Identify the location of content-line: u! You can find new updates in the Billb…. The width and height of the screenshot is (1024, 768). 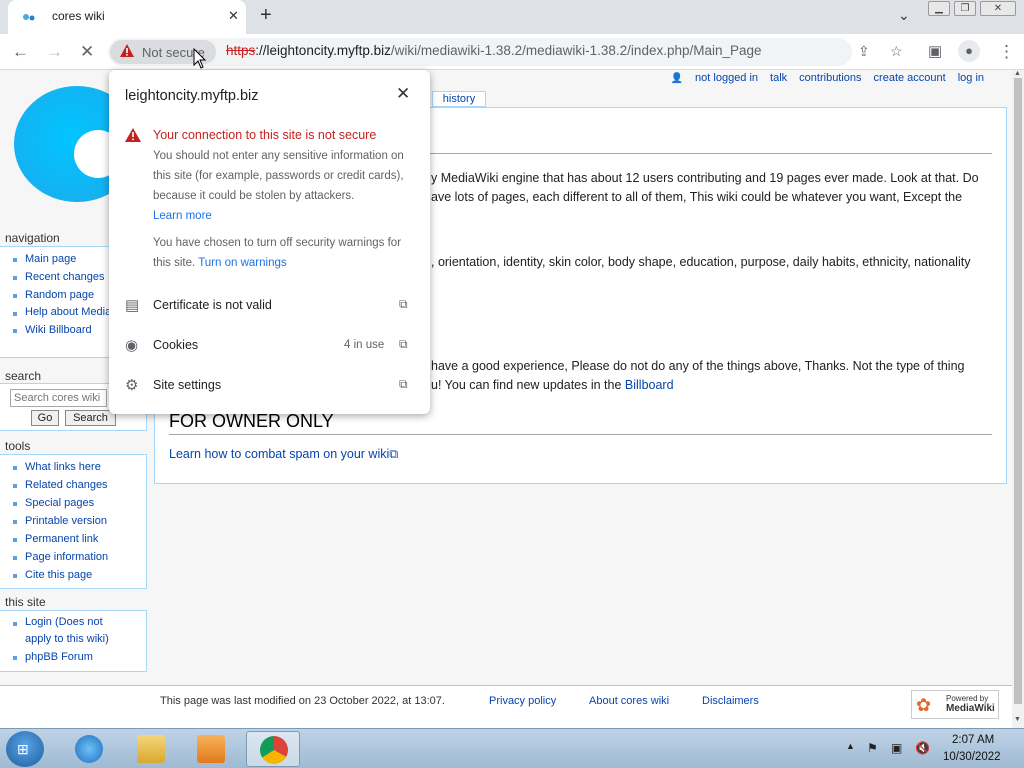
(552, 385).